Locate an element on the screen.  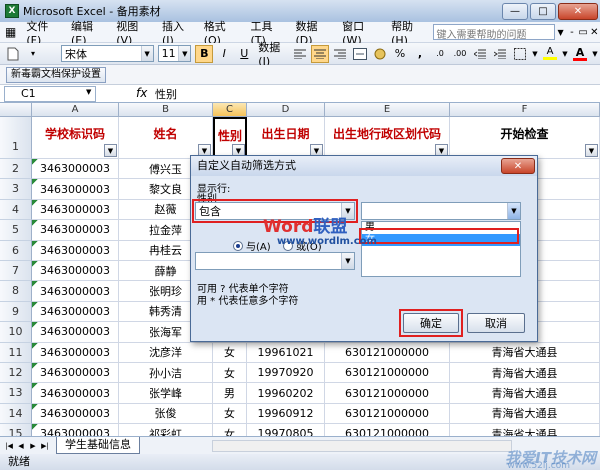
name-box: C1 is located at coordinates (50, 94).